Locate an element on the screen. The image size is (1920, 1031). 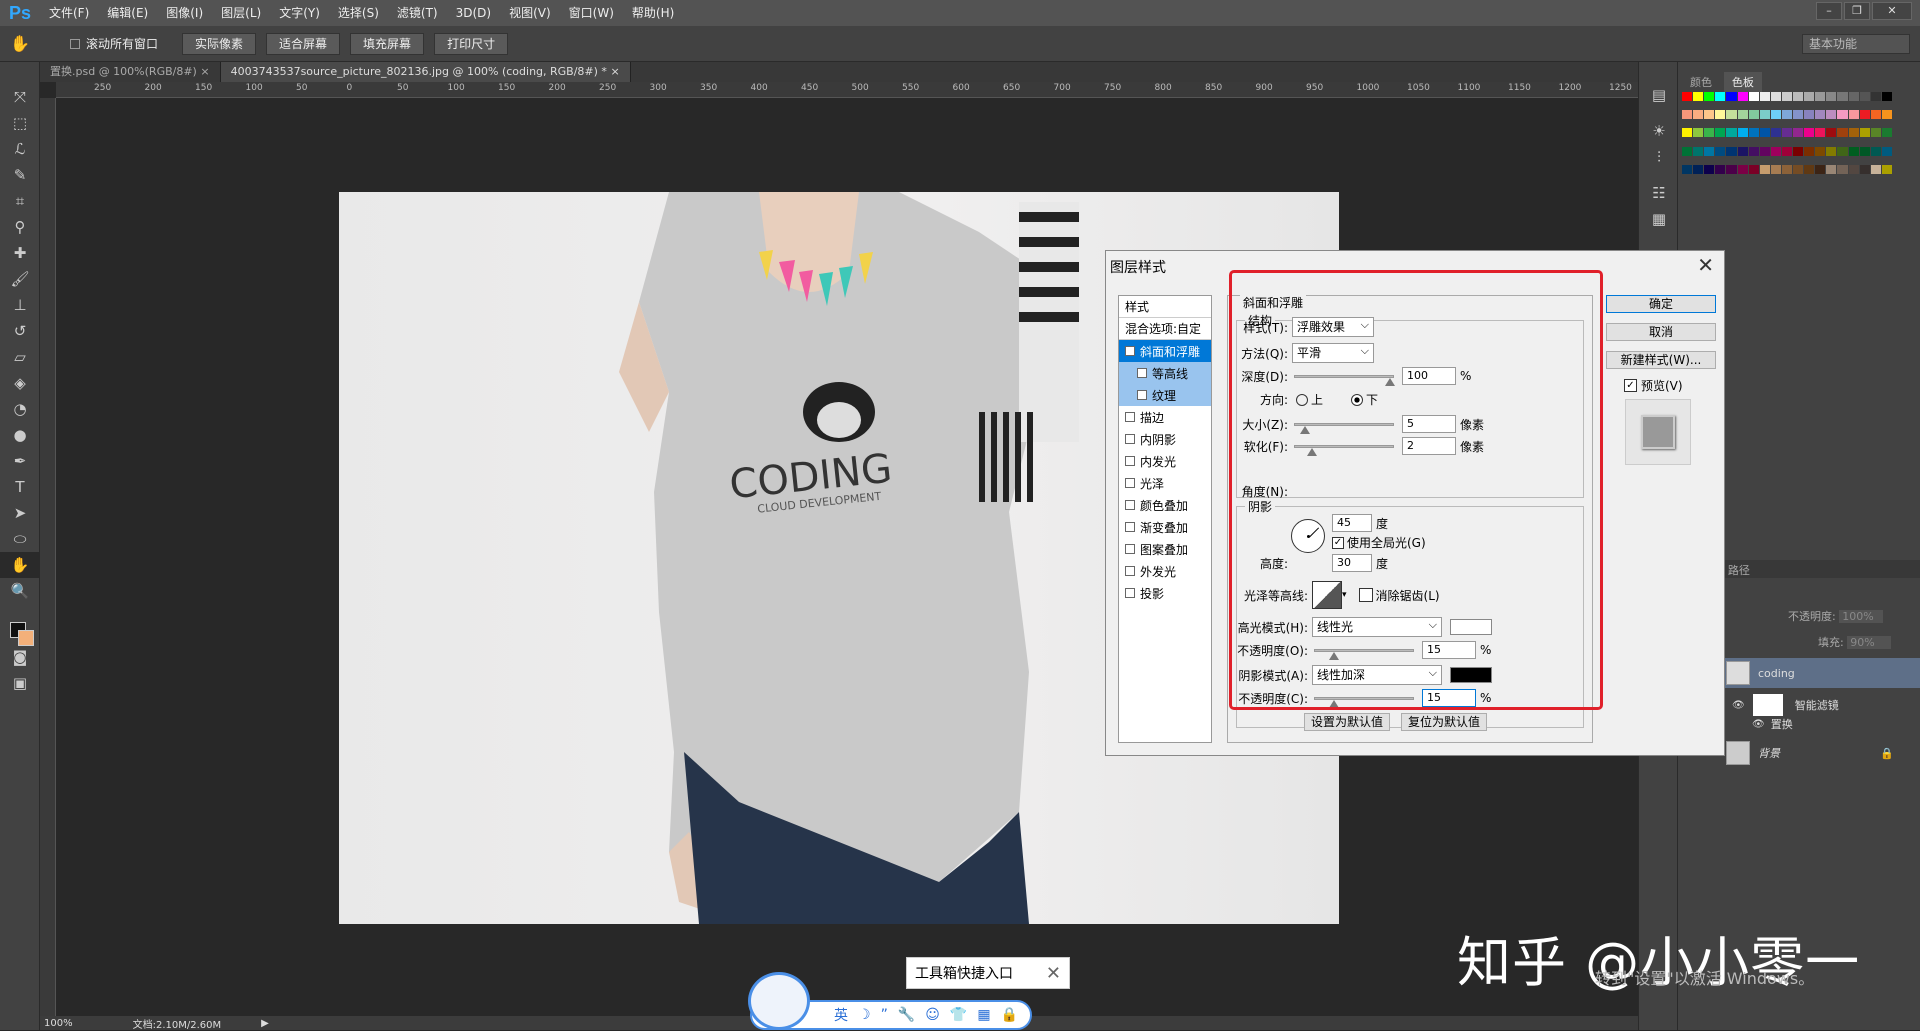
menu-type: 文字(Y) is located at coordinates (299, 13).